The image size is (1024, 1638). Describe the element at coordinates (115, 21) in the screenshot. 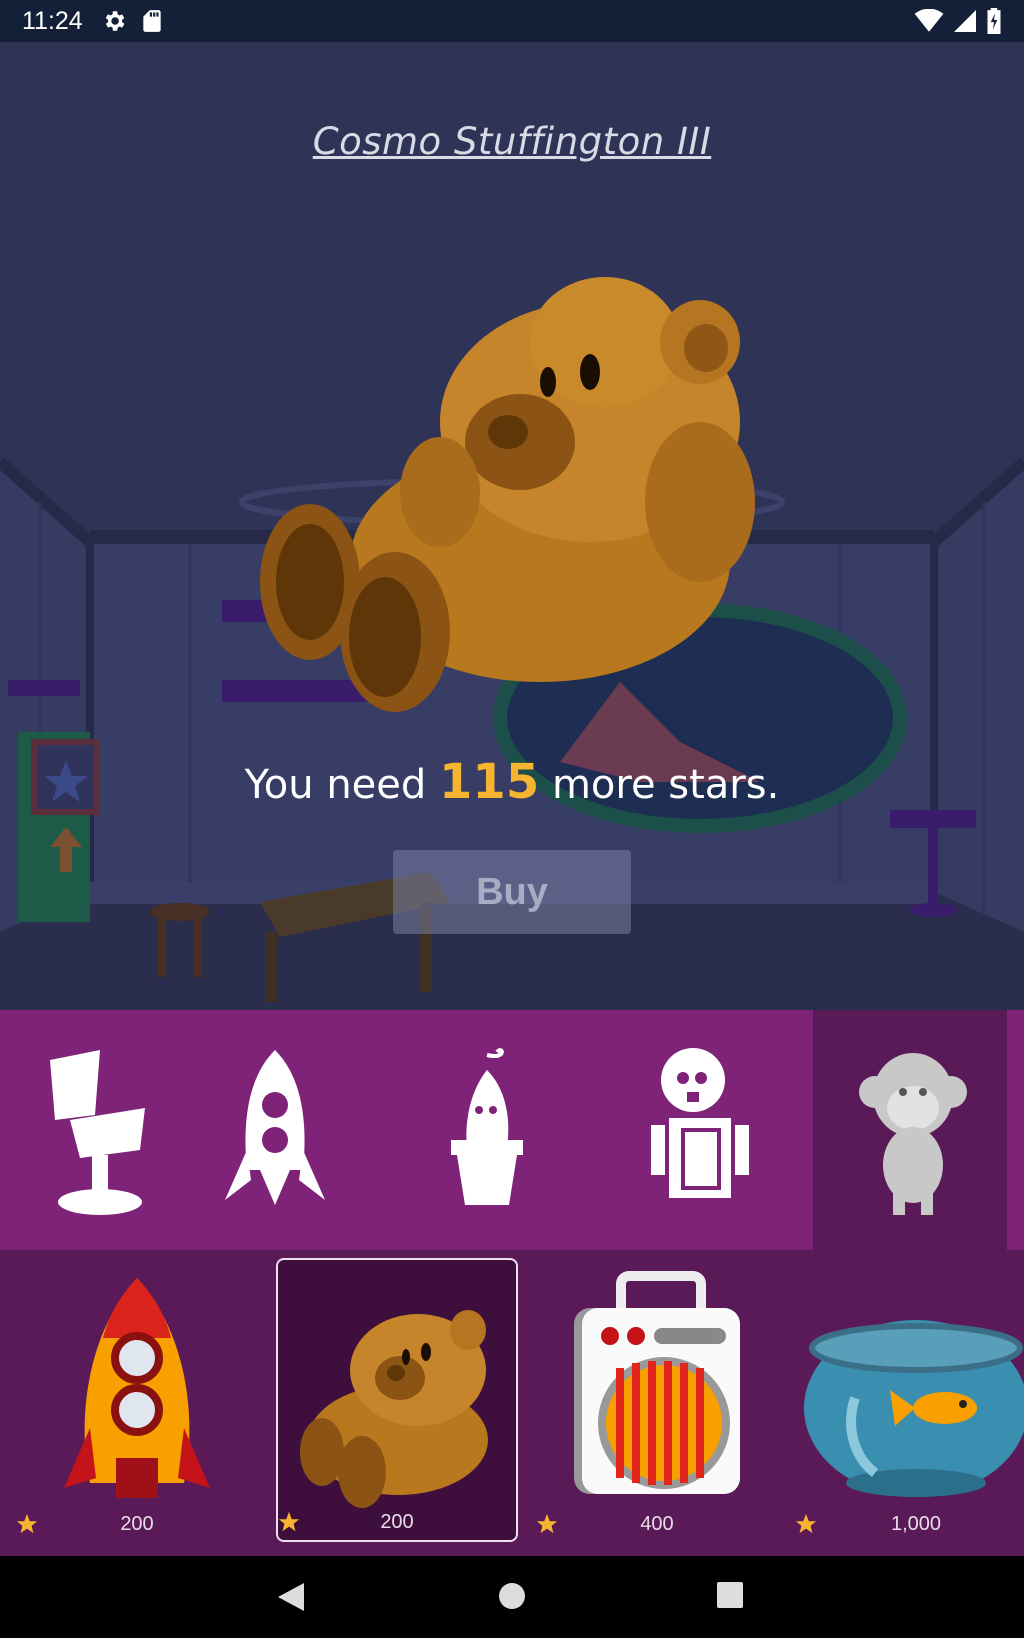

I see `gear-icon` at that location.